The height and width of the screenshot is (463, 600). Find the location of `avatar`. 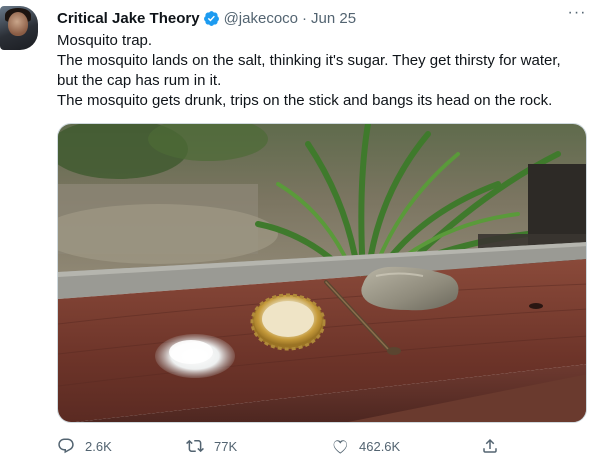

avatar is located at coordinates (19, 28).